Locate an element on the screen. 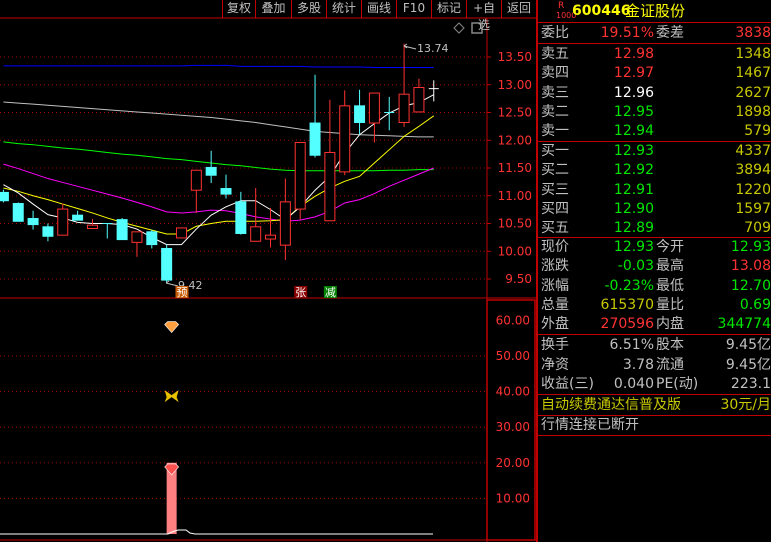 The image size is (771, 542). fundamental-row: 净资 3.78 流通 9.45亿 is located at coordinates (654, 365).